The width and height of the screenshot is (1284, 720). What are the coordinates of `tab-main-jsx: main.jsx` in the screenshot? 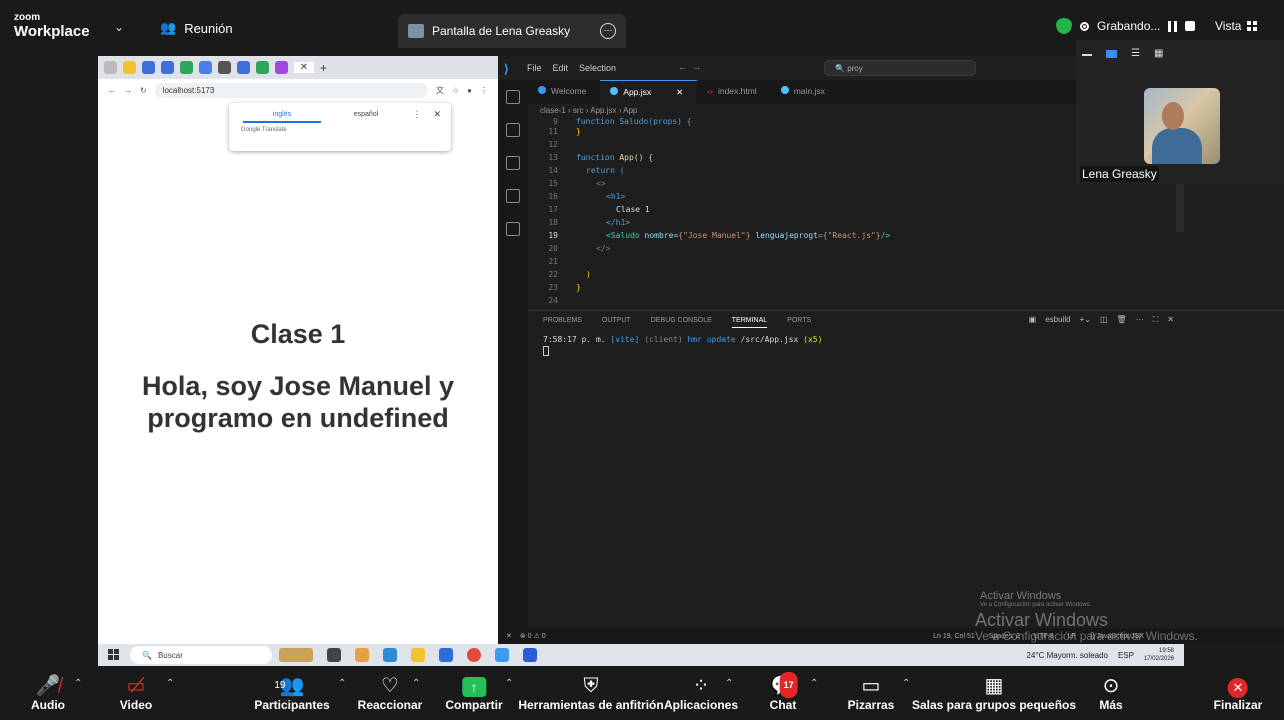 It's located at (805, 92).